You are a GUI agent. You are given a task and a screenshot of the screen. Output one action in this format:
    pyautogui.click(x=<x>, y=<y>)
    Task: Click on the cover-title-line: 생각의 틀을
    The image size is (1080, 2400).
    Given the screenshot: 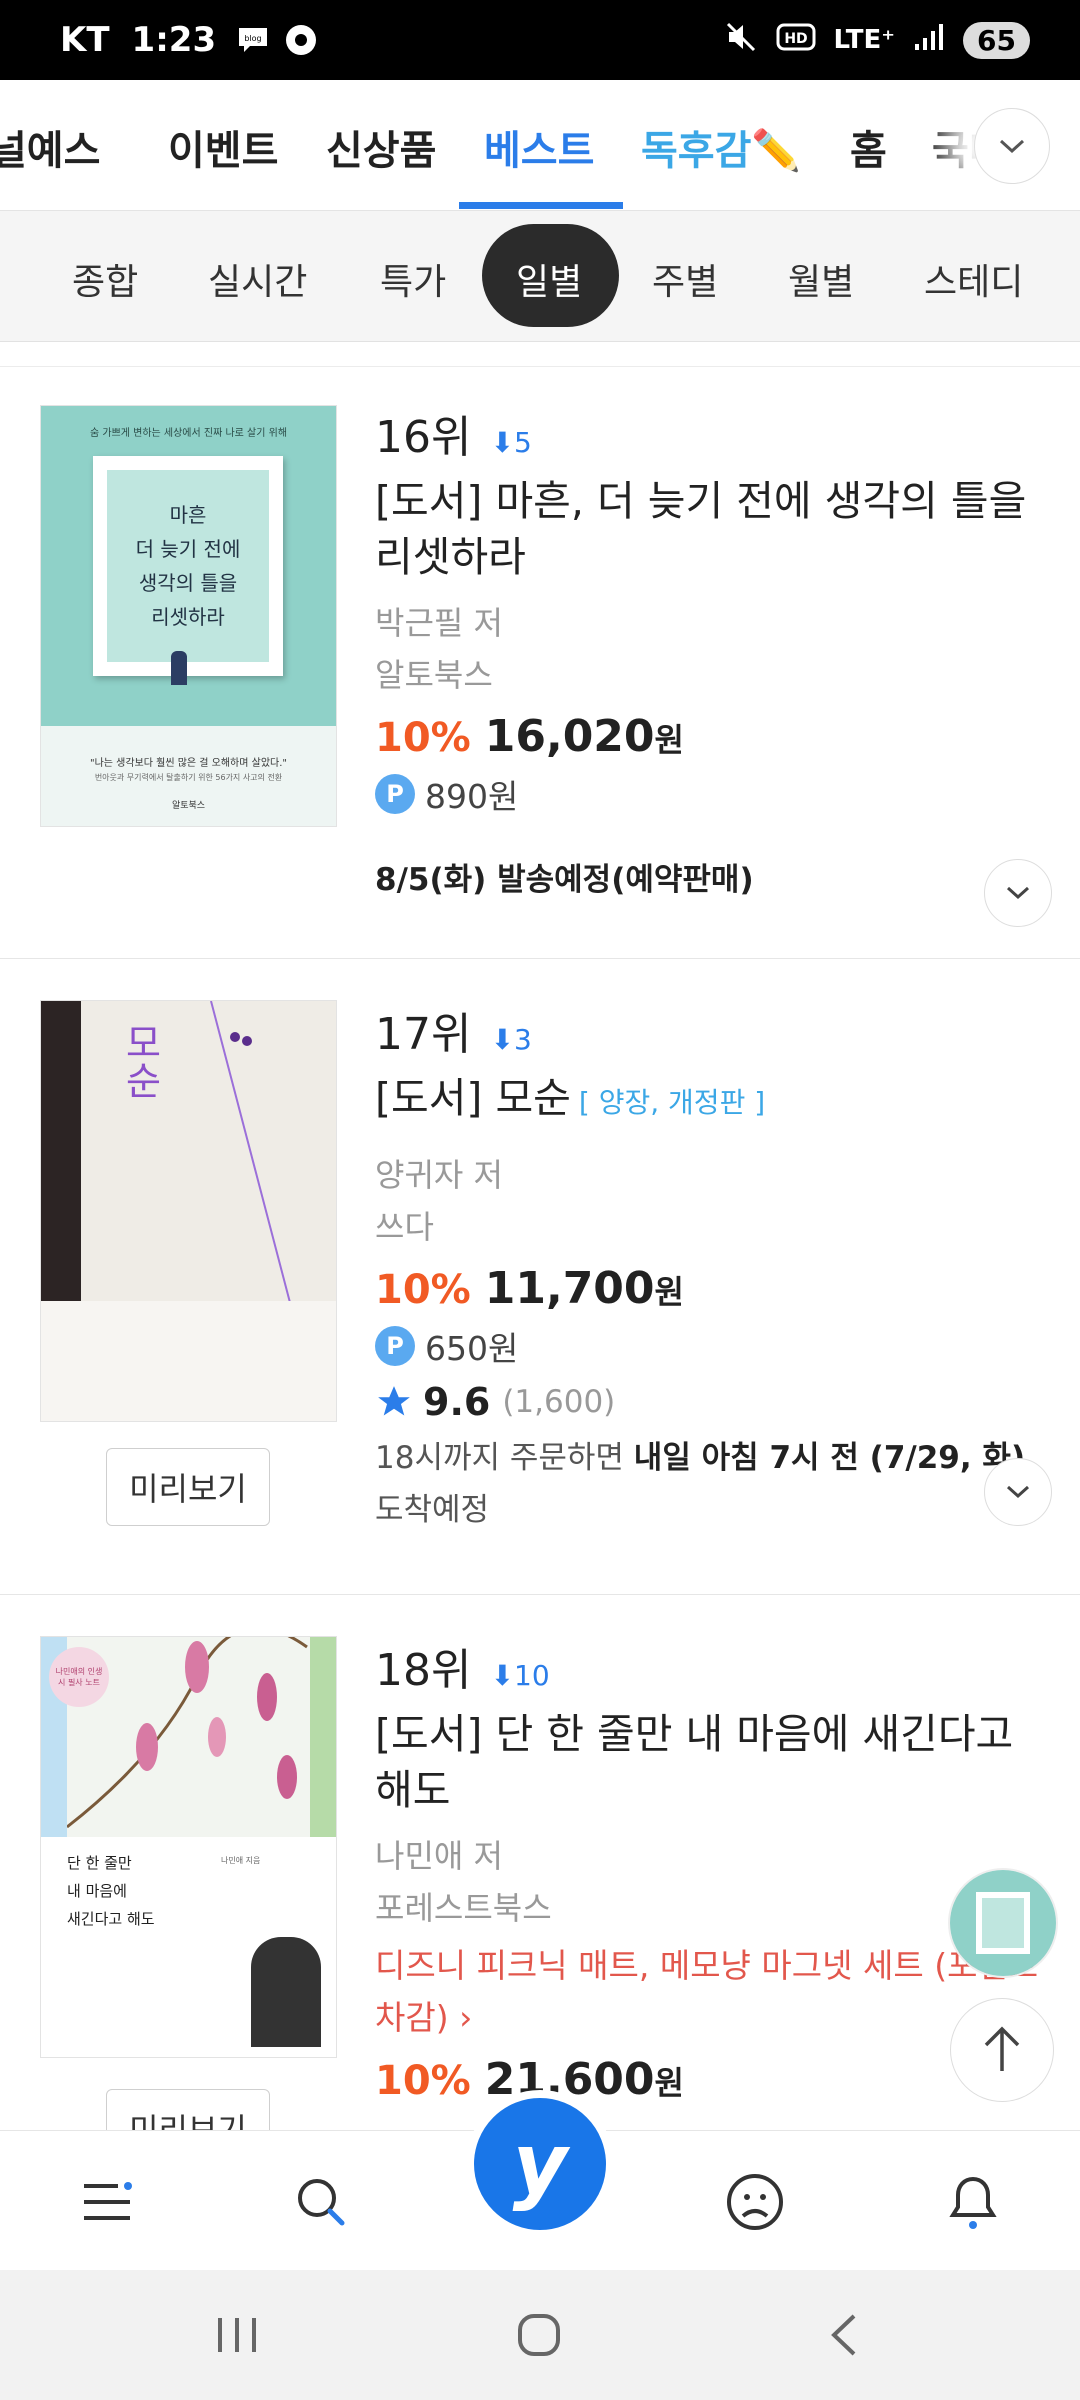 What is the action you would take?
    pyautogui.click(x=188, y=583)
    